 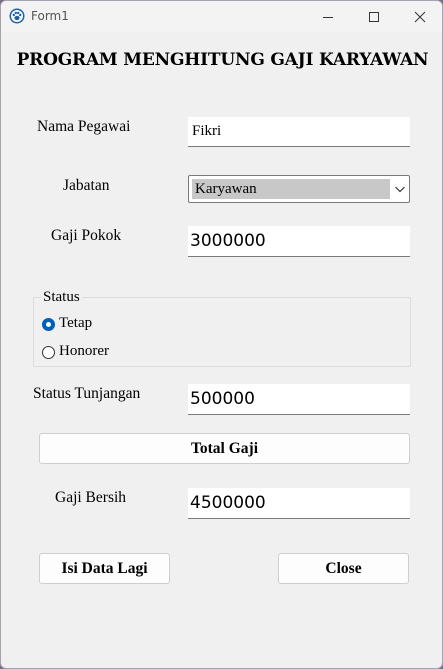 What do you see at coordinates (221, 16) in the screenshot?
I see `title-bar: Form1` at bounding box center [221, 16].